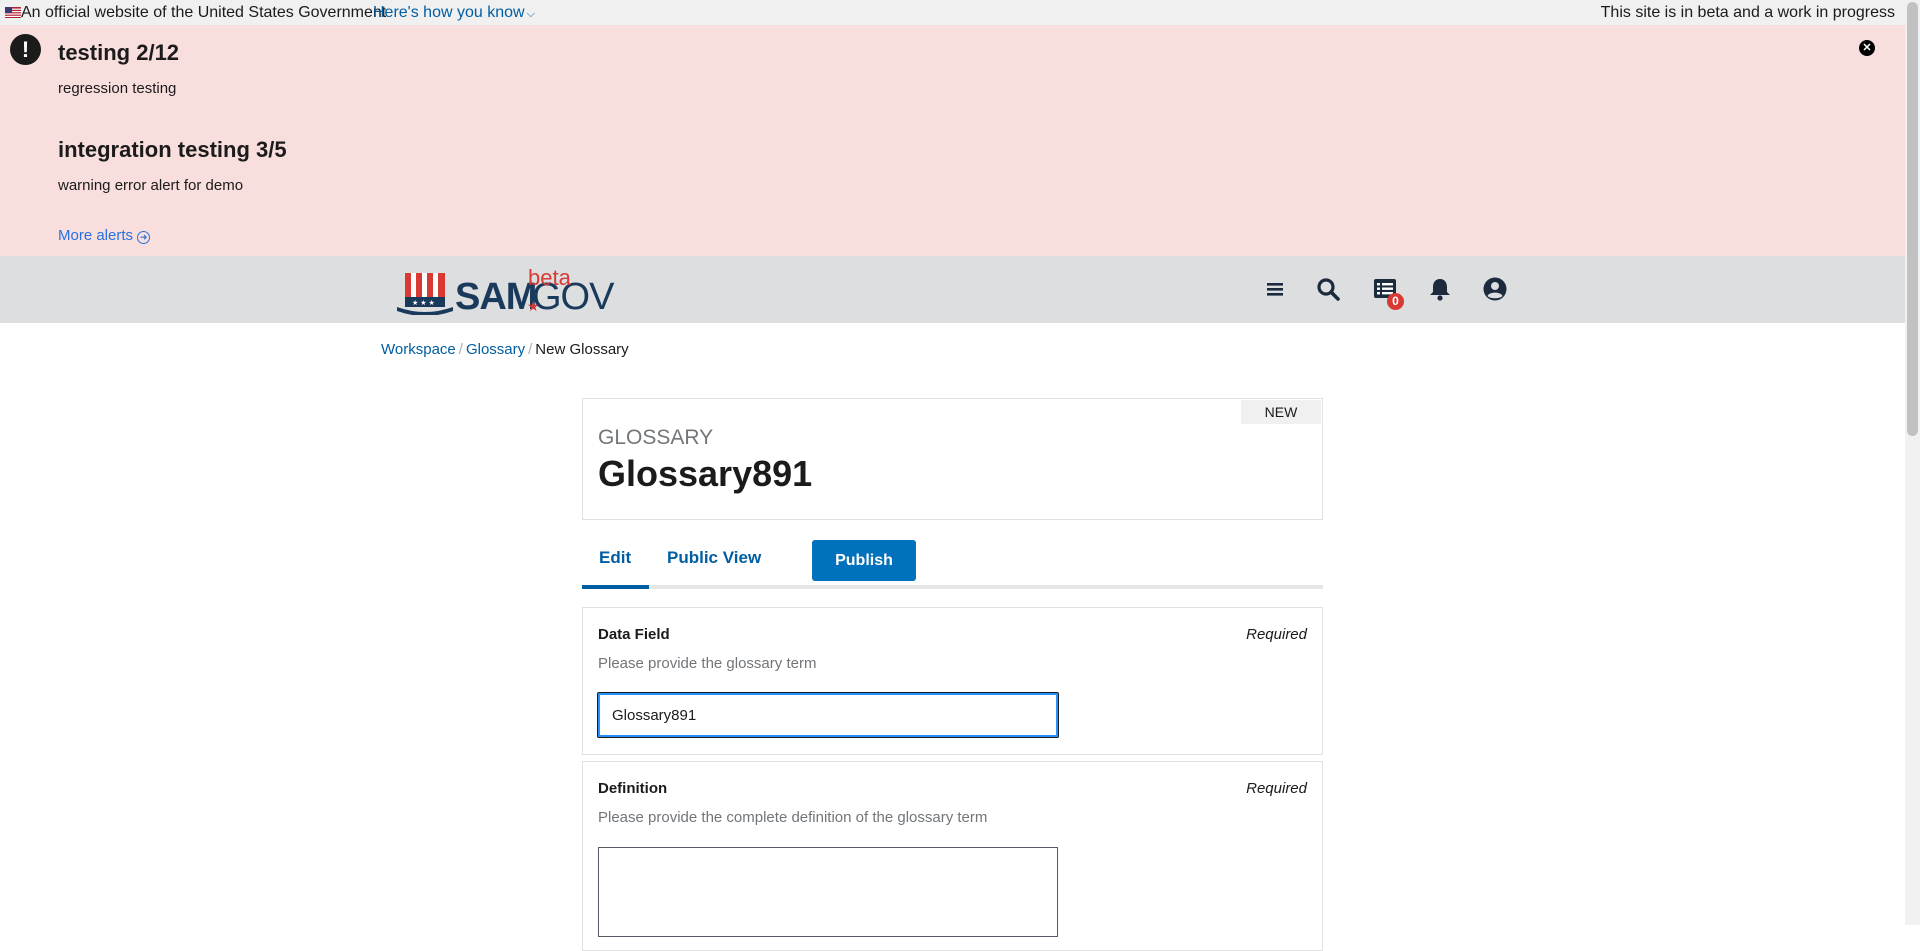 Image resolution: width=1920 pixels, height=951 pixels. Describe the element at coordinates (530, 14) in the screenshot. I see `chevron-down-icon: ⌵` at that location.